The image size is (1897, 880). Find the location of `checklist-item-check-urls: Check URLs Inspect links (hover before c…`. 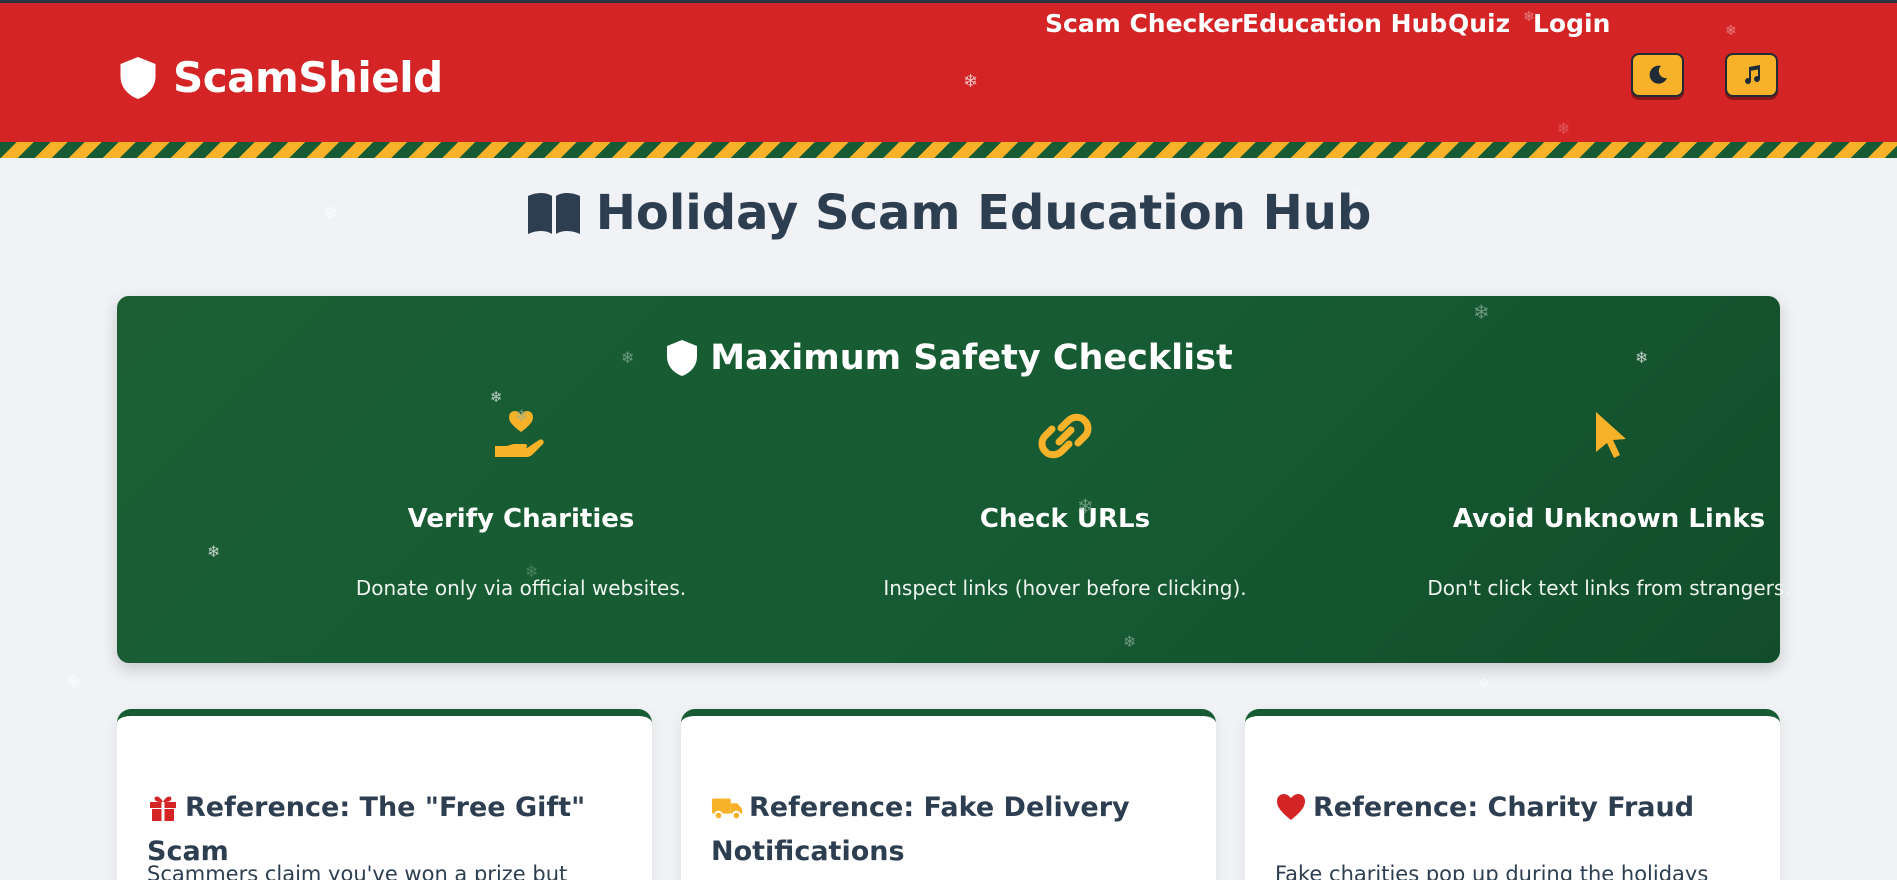

checklist-item-check-urls: Check URLs Inspect links (hover before c… is located at coordinates (1065, 503).